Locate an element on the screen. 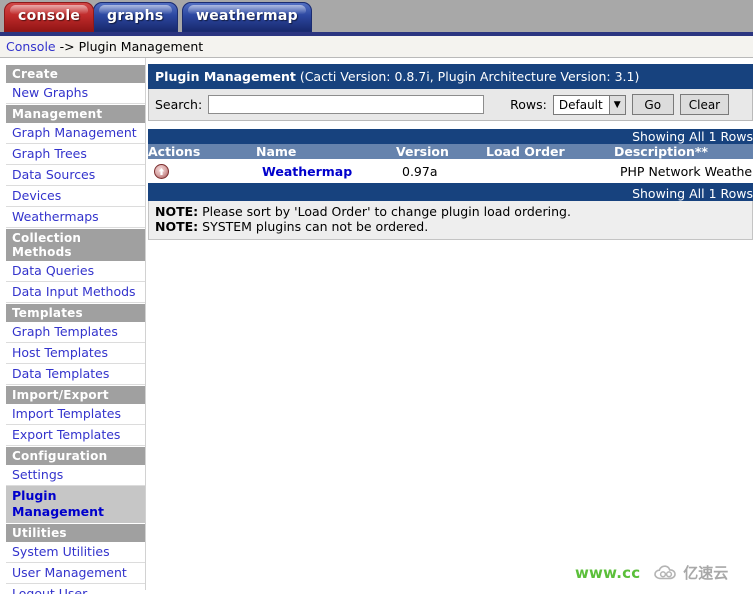 The height and width of the screenshot is (594, 753). table-showing-bottom-row: Showing All 1 Rows is located at coordinates (450, 192).